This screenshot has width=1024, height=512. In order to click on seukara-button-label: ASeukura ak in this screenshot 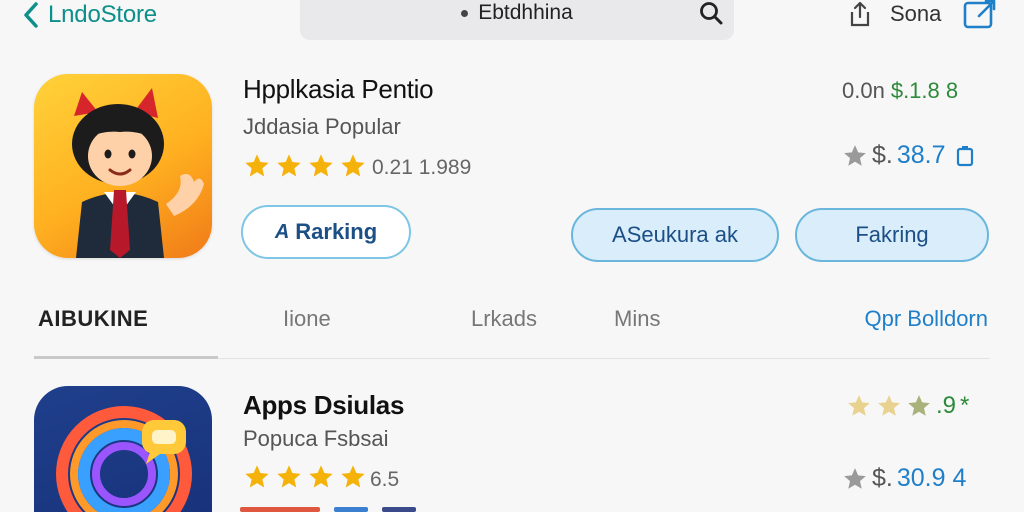, I will do `click(675, 234)`.